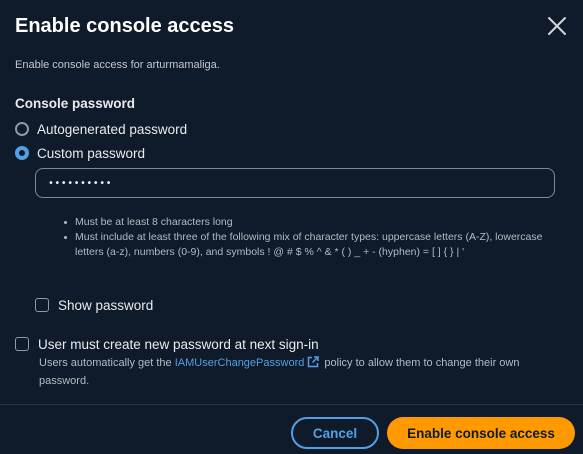 This screenshot has height=454, width=583. I want to click on helper-text-before: Users automatically get the, so click(107, 363).